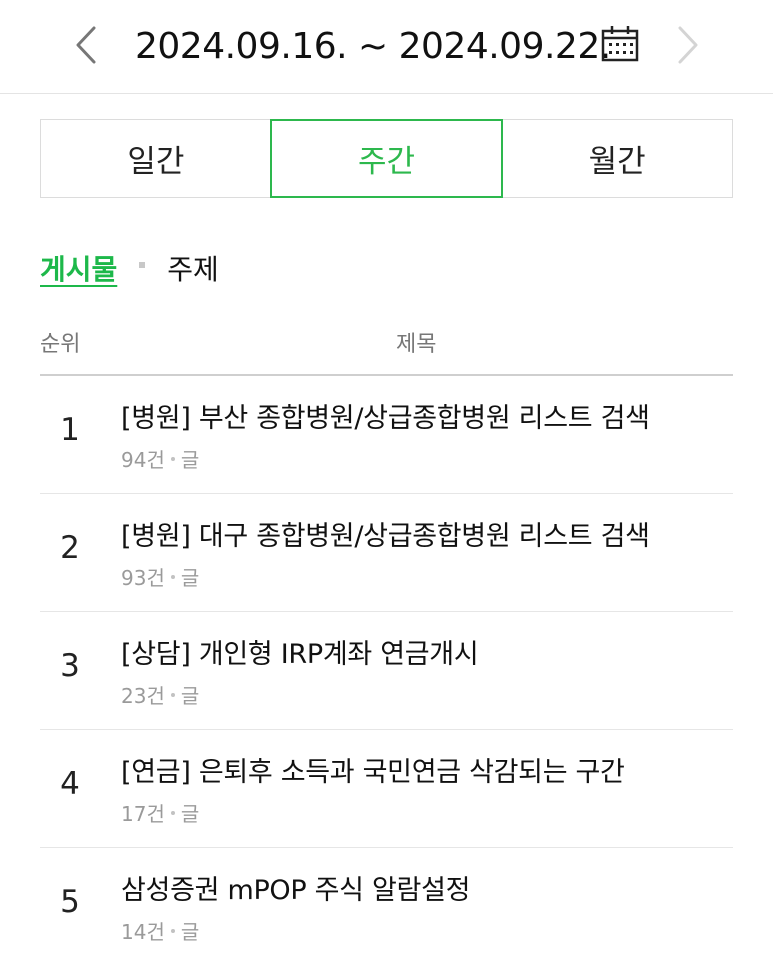 This screenshot has height=966, width=773. I want to click on table-header: 순위 제목, so click(386, 348).